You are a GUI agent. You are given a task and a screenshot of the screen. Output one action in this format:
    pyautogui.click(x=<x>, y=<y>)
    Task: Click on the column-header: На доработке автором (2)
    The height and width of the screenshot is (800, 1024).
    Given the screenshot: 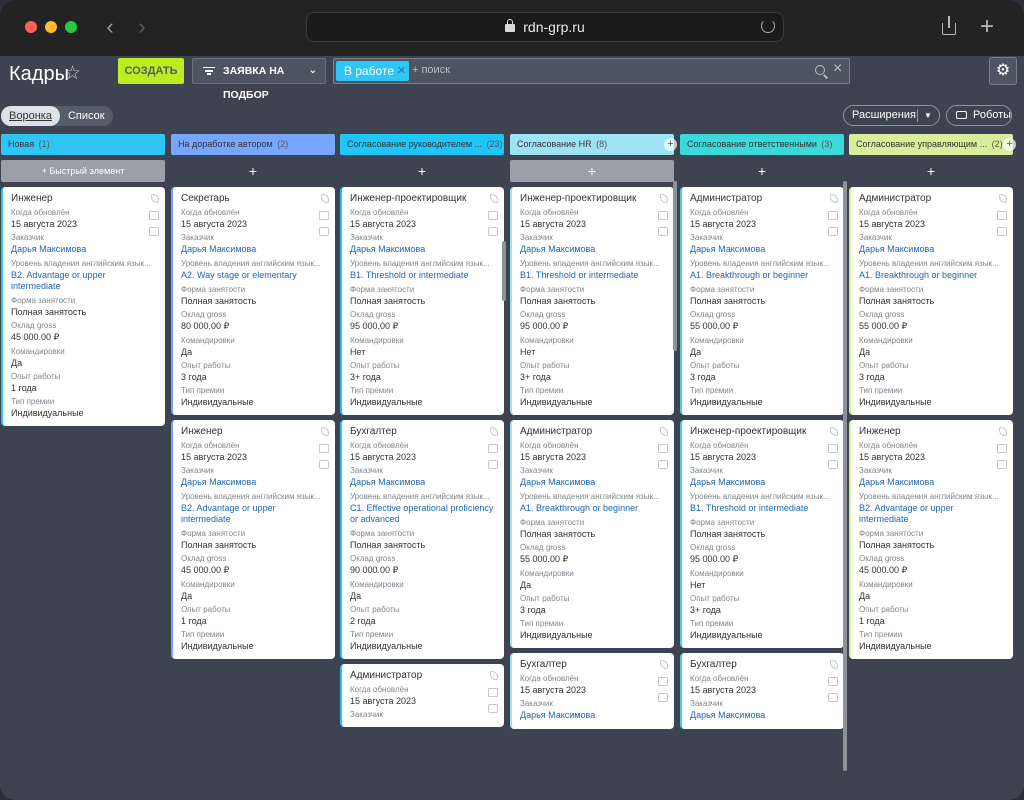 What is the action you would take?
    pyautogui.click(x=253, y=144)
    